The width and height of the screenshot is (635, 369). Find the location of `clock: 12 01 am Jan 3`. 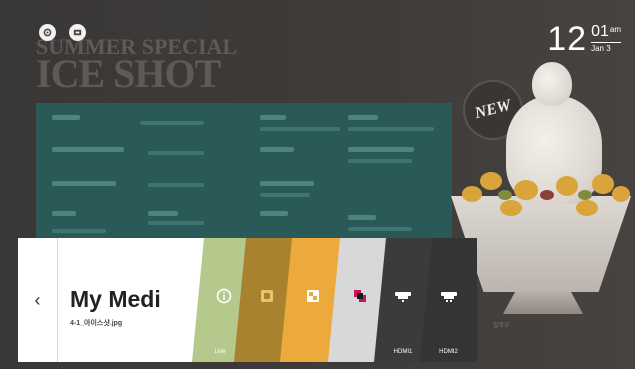

clock: 12 01 am Jan 3 is located at coordinates (584, 39).